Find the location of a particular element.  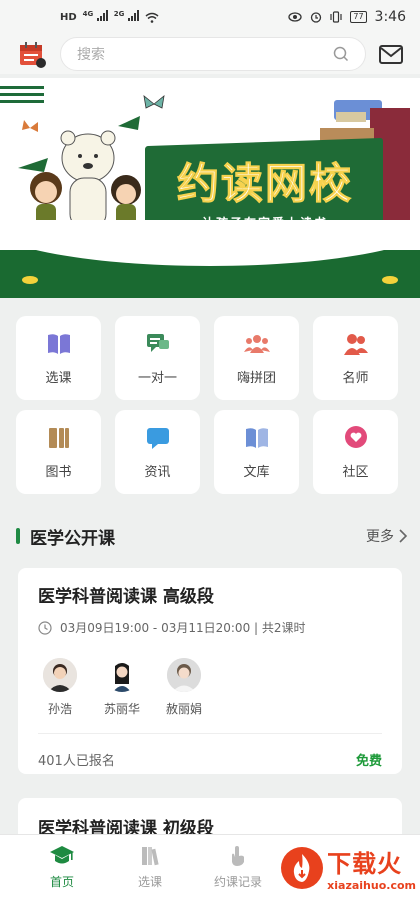

hand-pointer-icon is located at coordinates (238, 856).